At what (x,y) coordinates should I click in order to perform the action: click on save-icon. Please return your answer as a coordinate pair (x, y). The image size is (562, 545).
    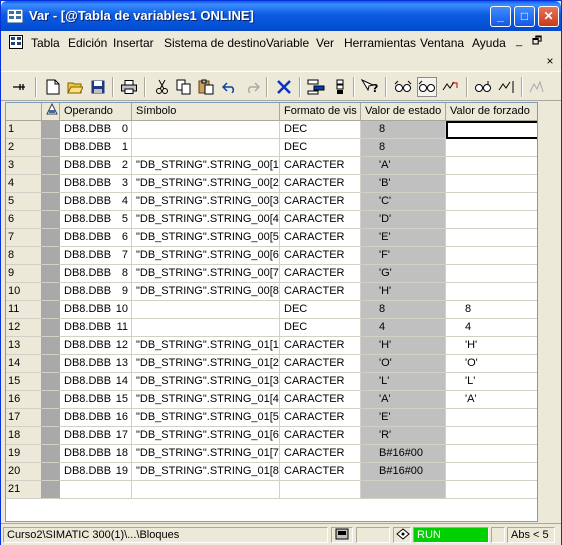
    Looking at the image, I should click on (98, 87).